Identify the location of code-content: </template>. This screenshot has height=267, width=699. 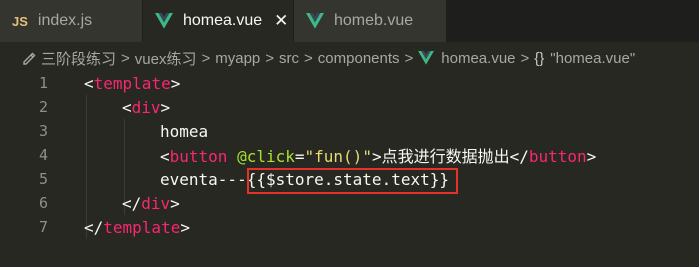
(137, 227).